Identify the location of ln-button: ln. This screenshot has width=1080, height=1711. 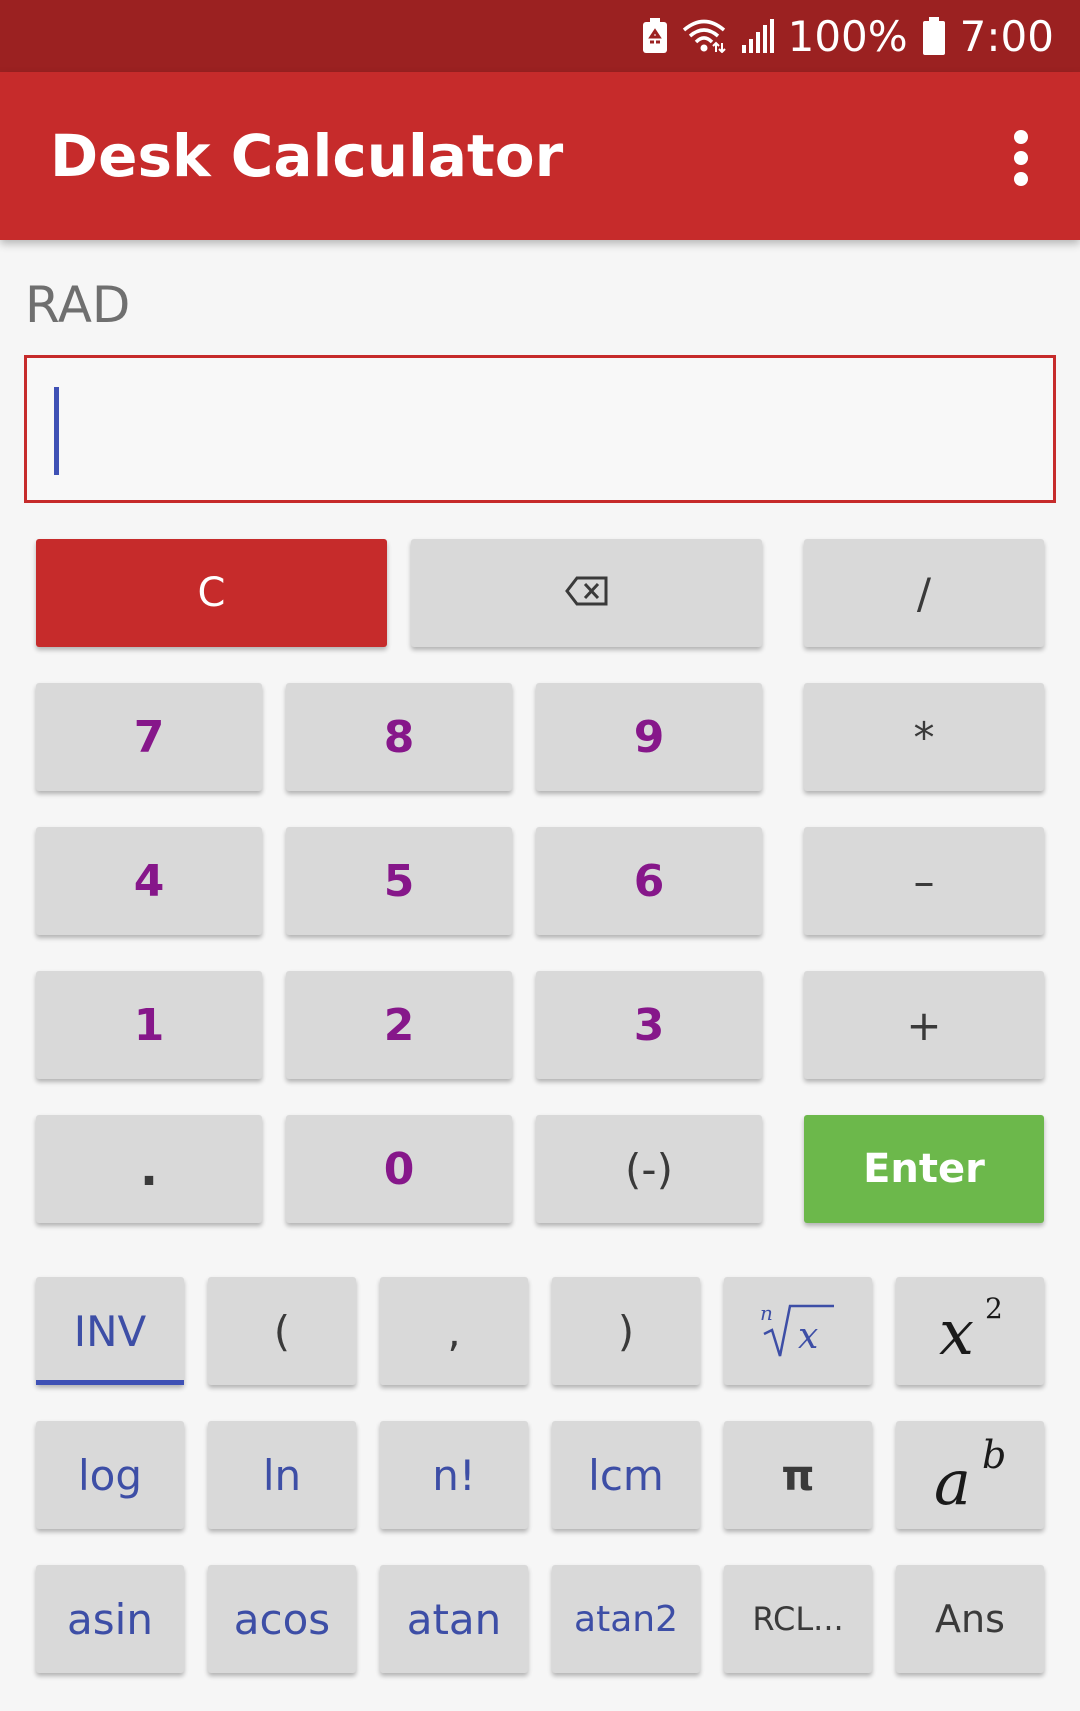
(282, 1475).